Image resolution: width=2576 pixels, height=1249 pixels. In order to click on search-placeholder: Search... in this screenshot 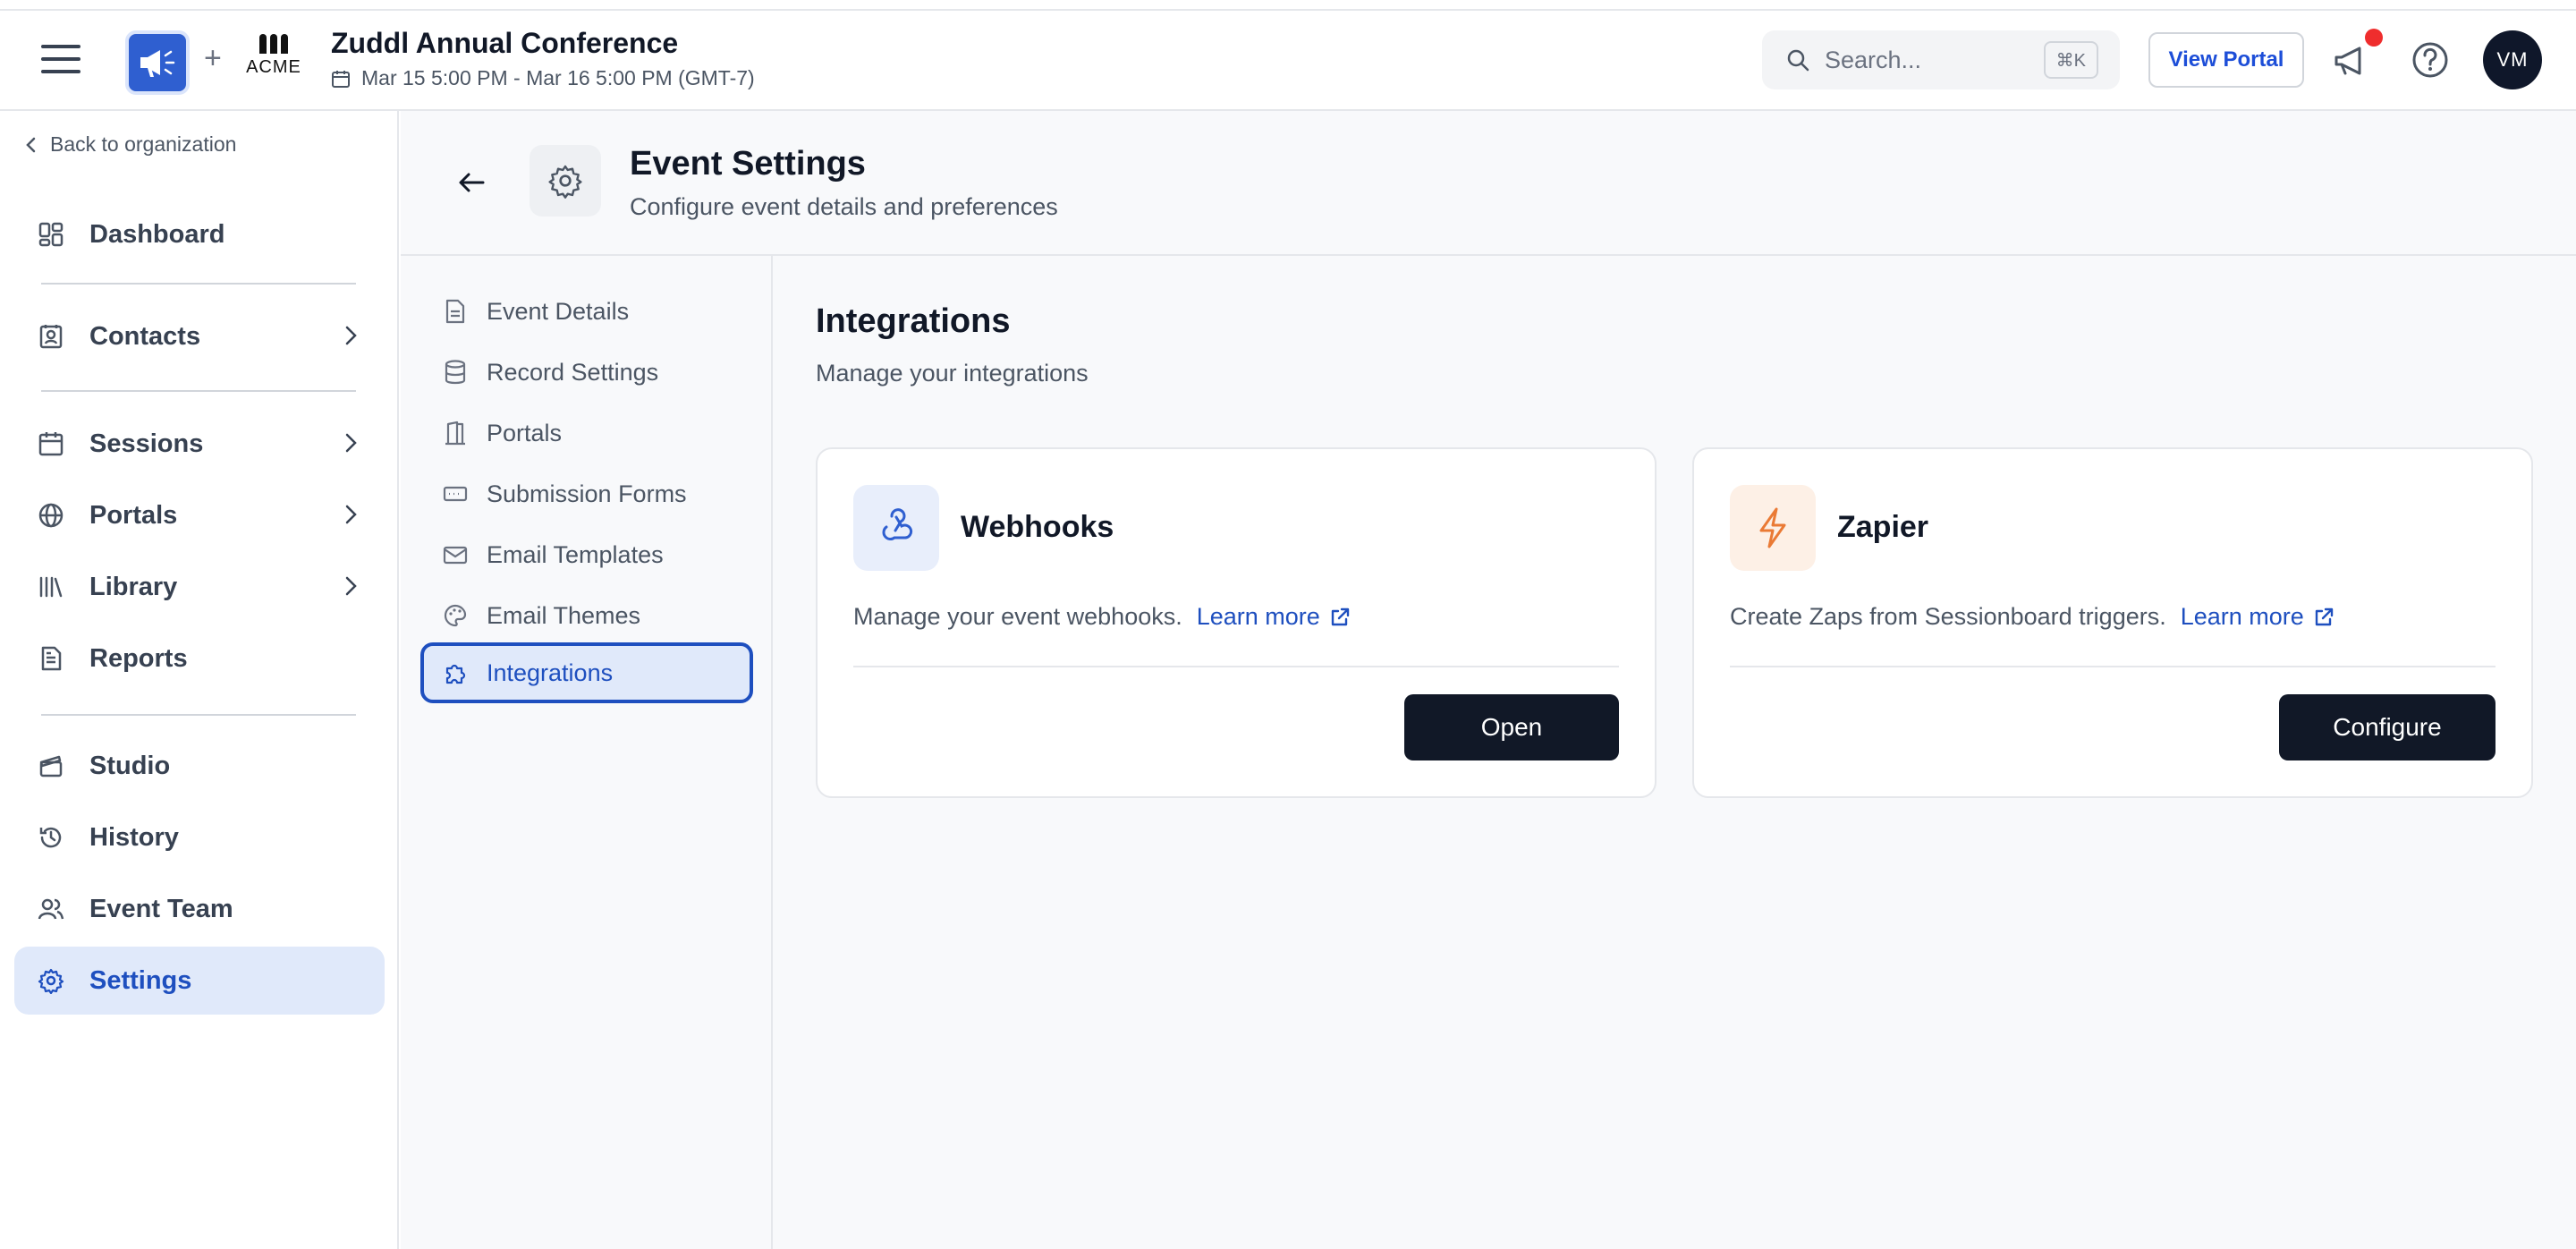, I will do `click(1873, 59)`.